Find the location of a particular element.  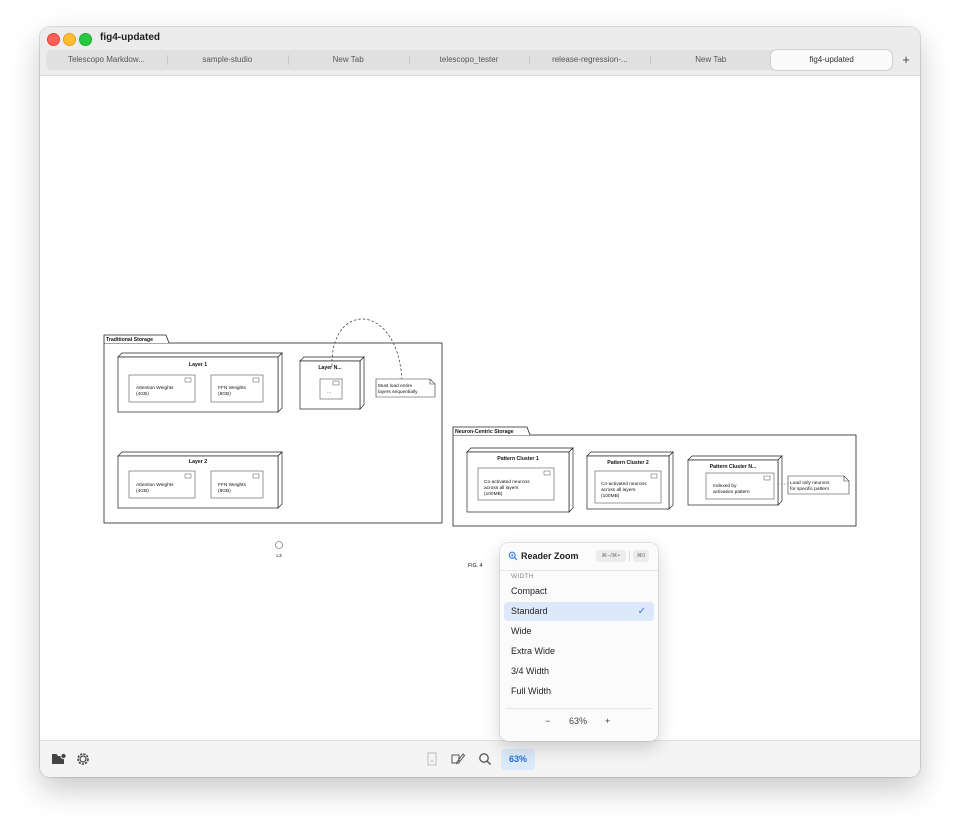

pattern-cluster-1-title: Pattern Cluster 1 is located at coordinates (518, 459).